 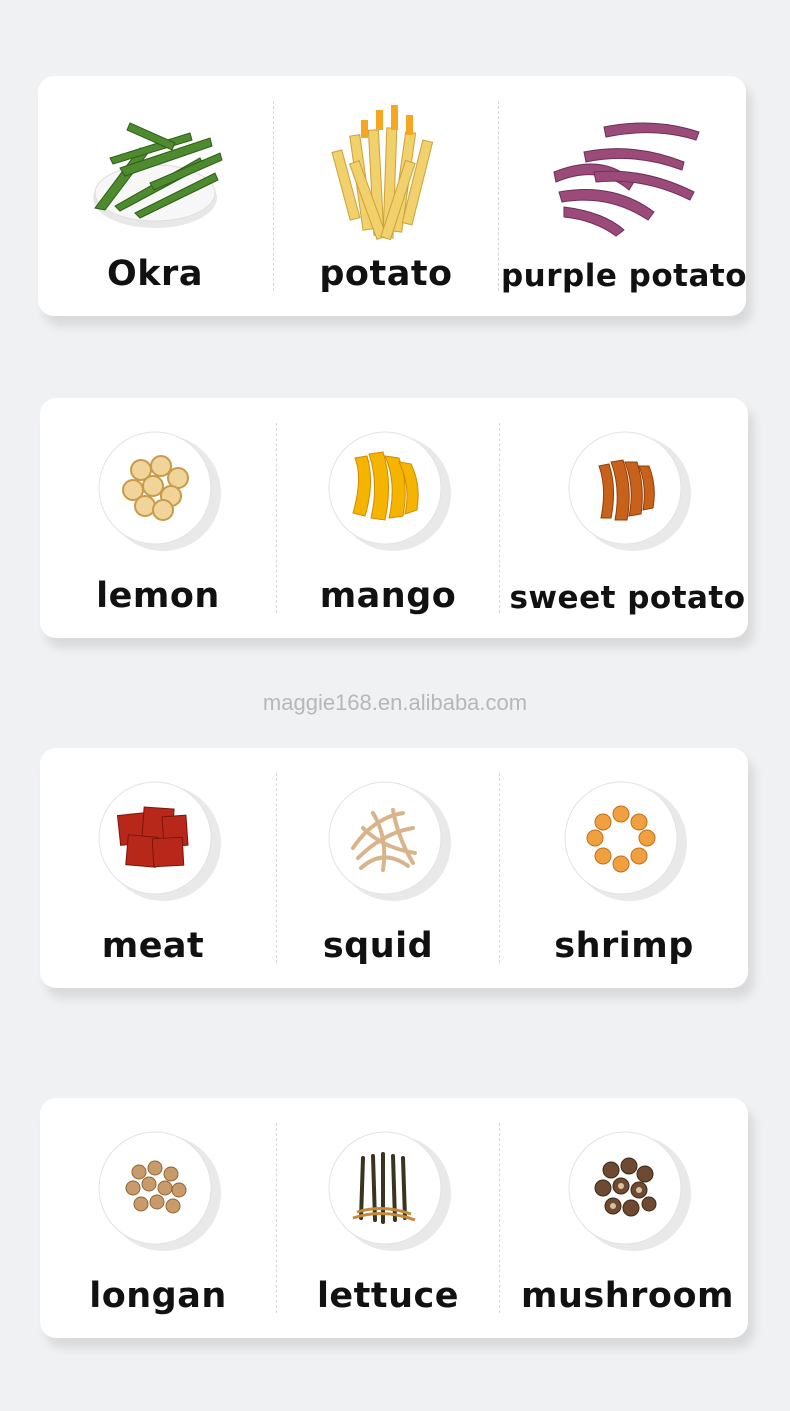 What do you see at coordinates (629, 1191) in the screenshot?
I see `mushroom-icon` at bounding box center [629, 1191].